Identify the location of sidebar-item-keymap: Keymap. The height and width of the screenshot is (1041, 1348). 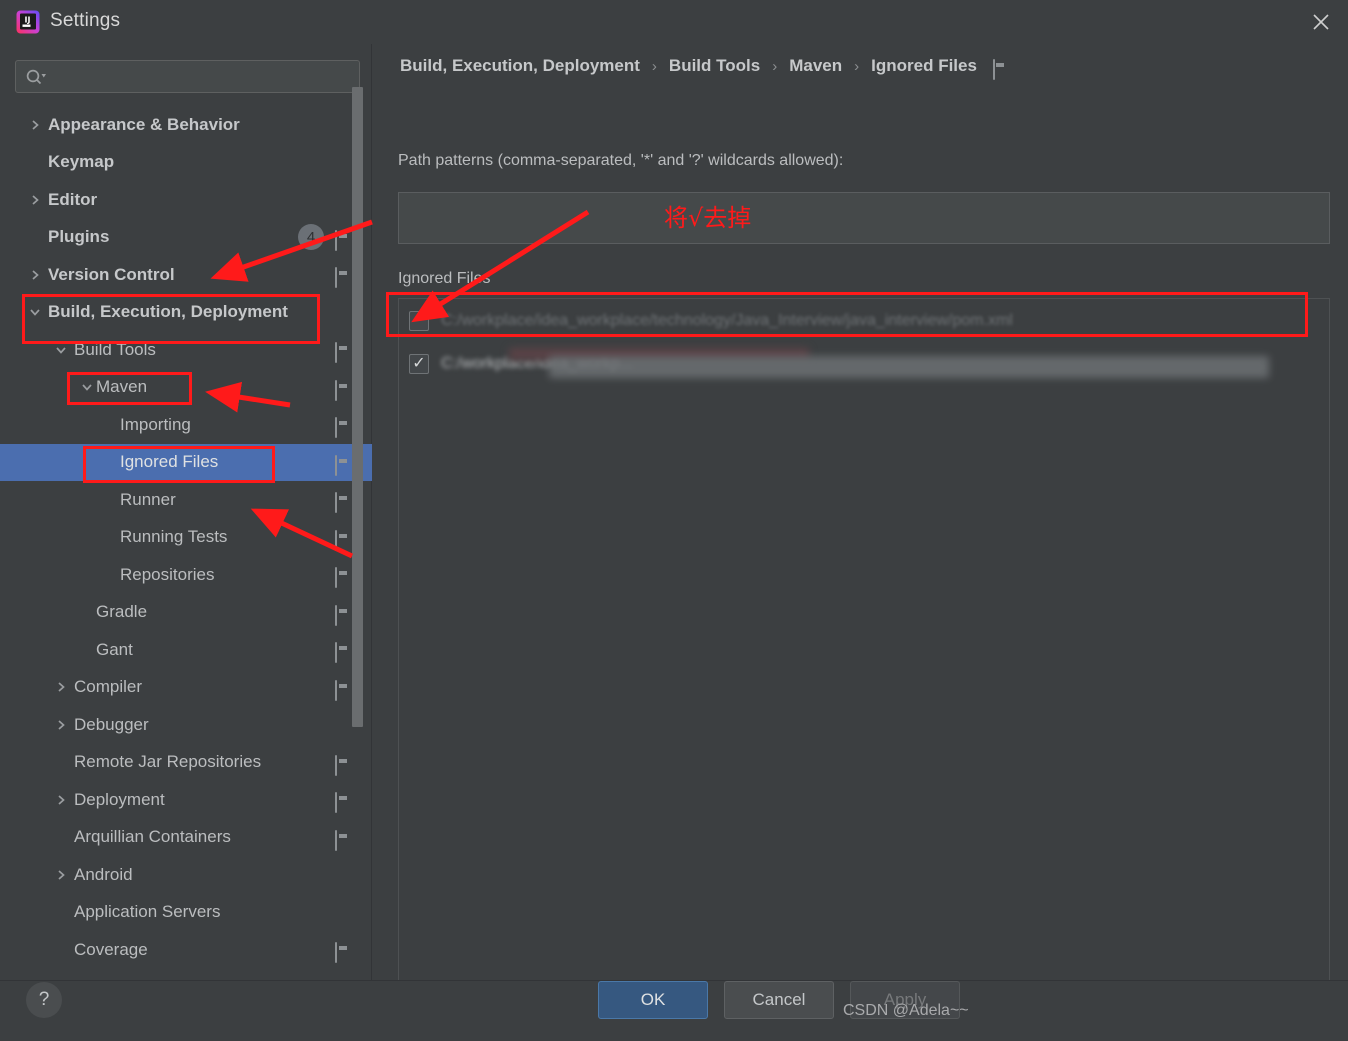
(186, 163).